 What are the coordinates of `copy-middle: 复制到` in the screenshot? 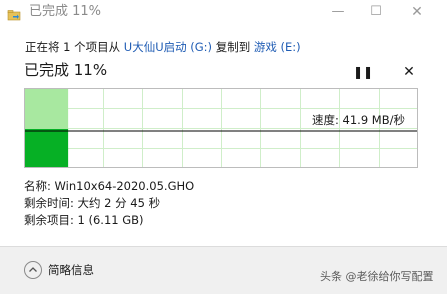 It's located at (233, 47).